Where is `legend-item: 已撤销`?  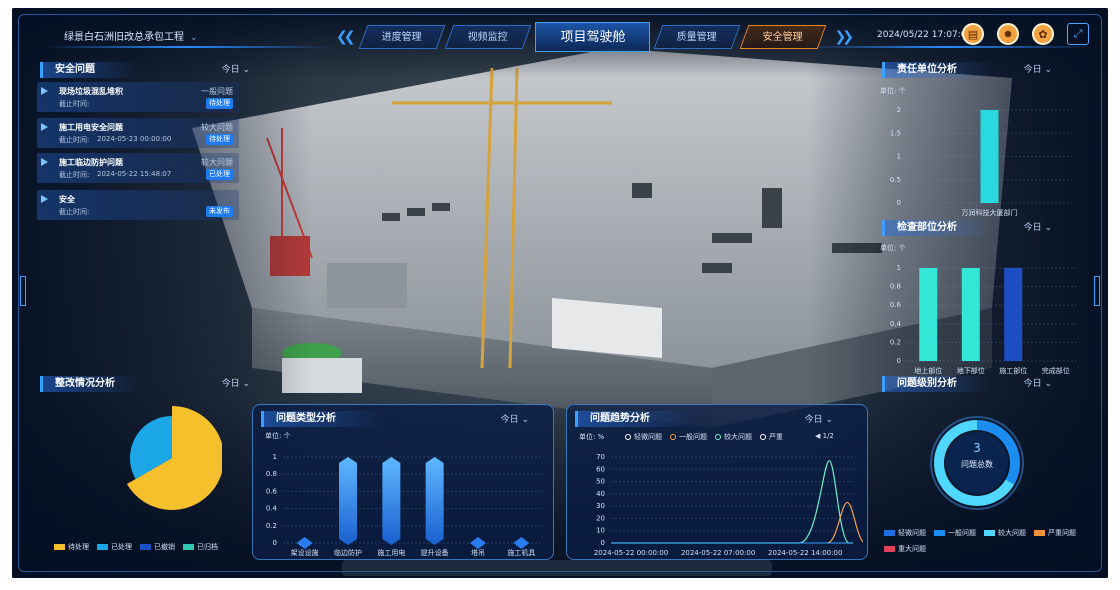 legend-item: 已撤销 is located at coordinates (157, 547).